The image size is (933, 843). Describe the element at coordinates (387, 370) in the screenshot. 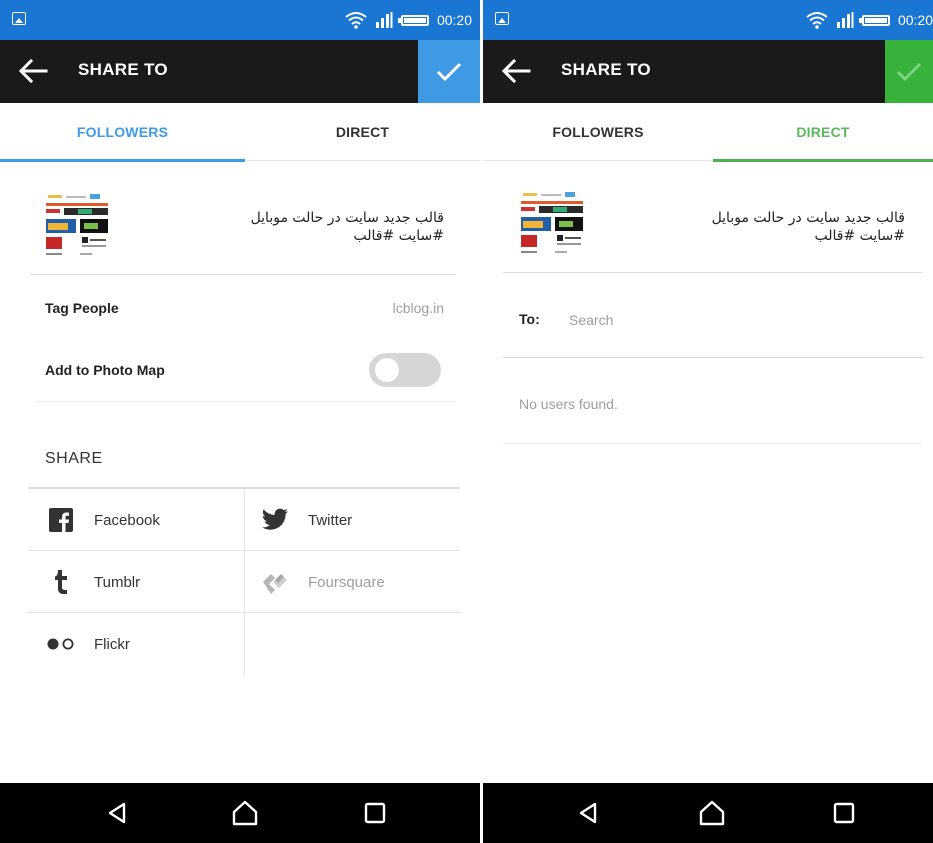

I see `toggle-knob` at that location.